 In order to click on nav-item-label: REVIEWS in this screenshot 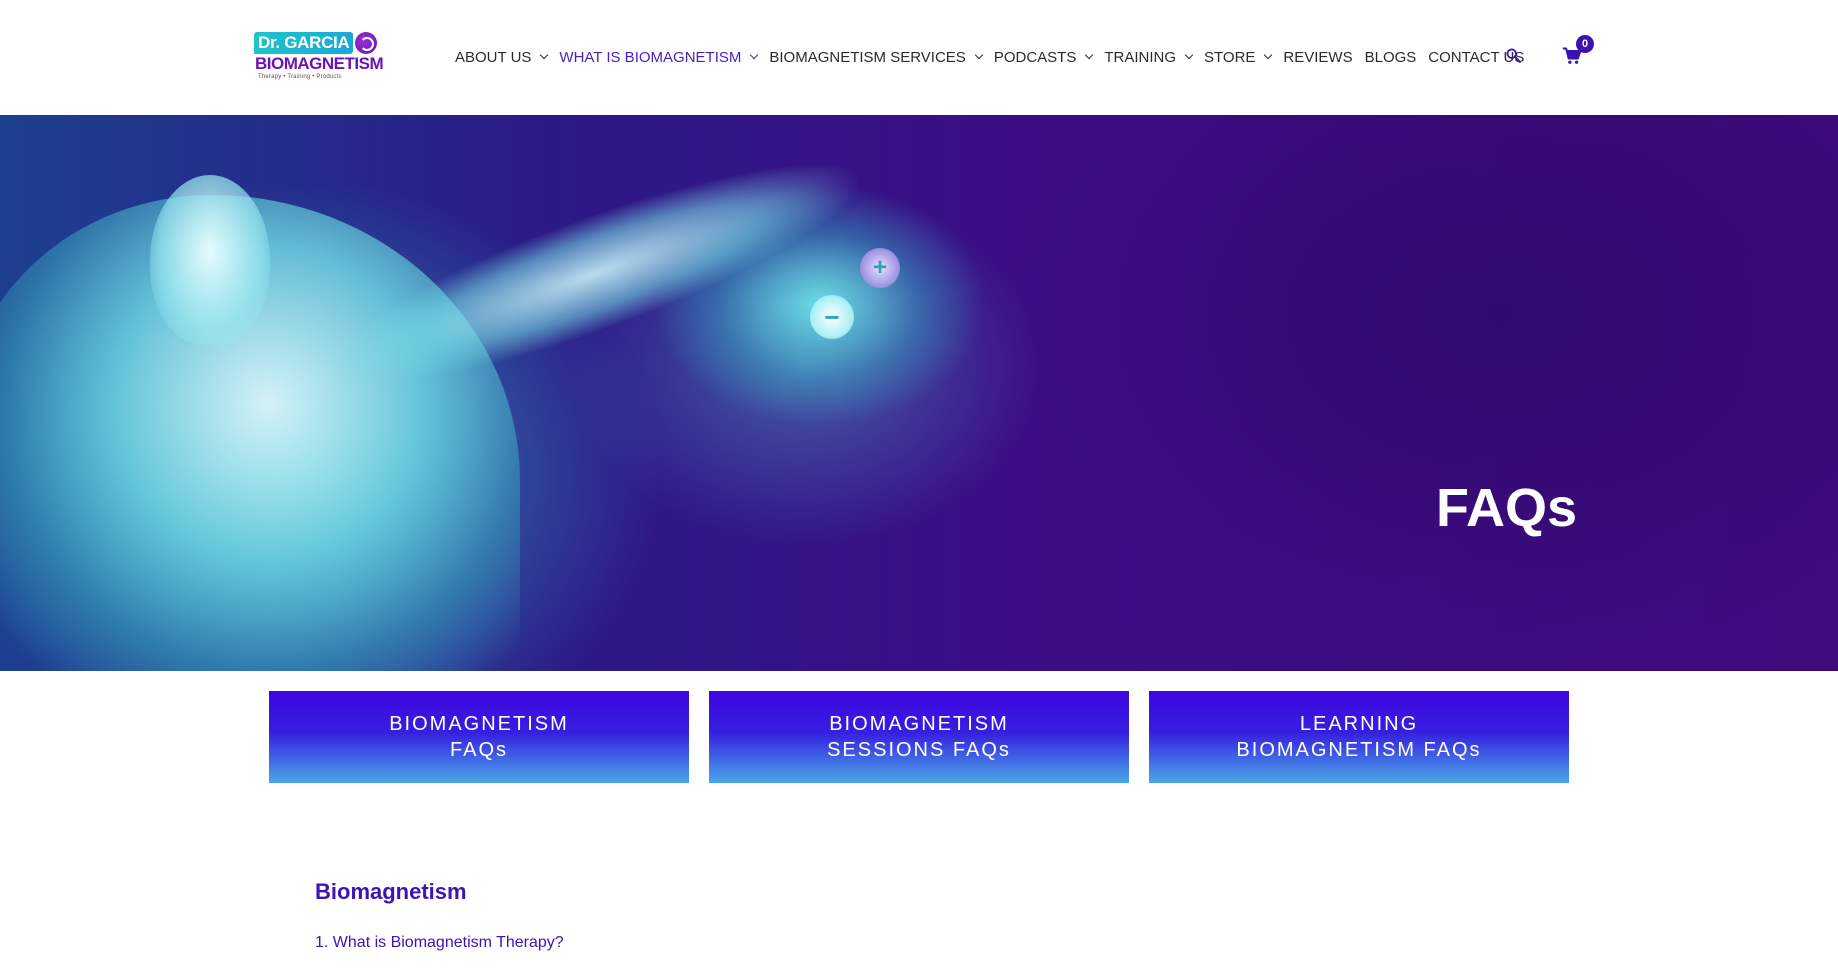, I will do `click(1318, 57)`.